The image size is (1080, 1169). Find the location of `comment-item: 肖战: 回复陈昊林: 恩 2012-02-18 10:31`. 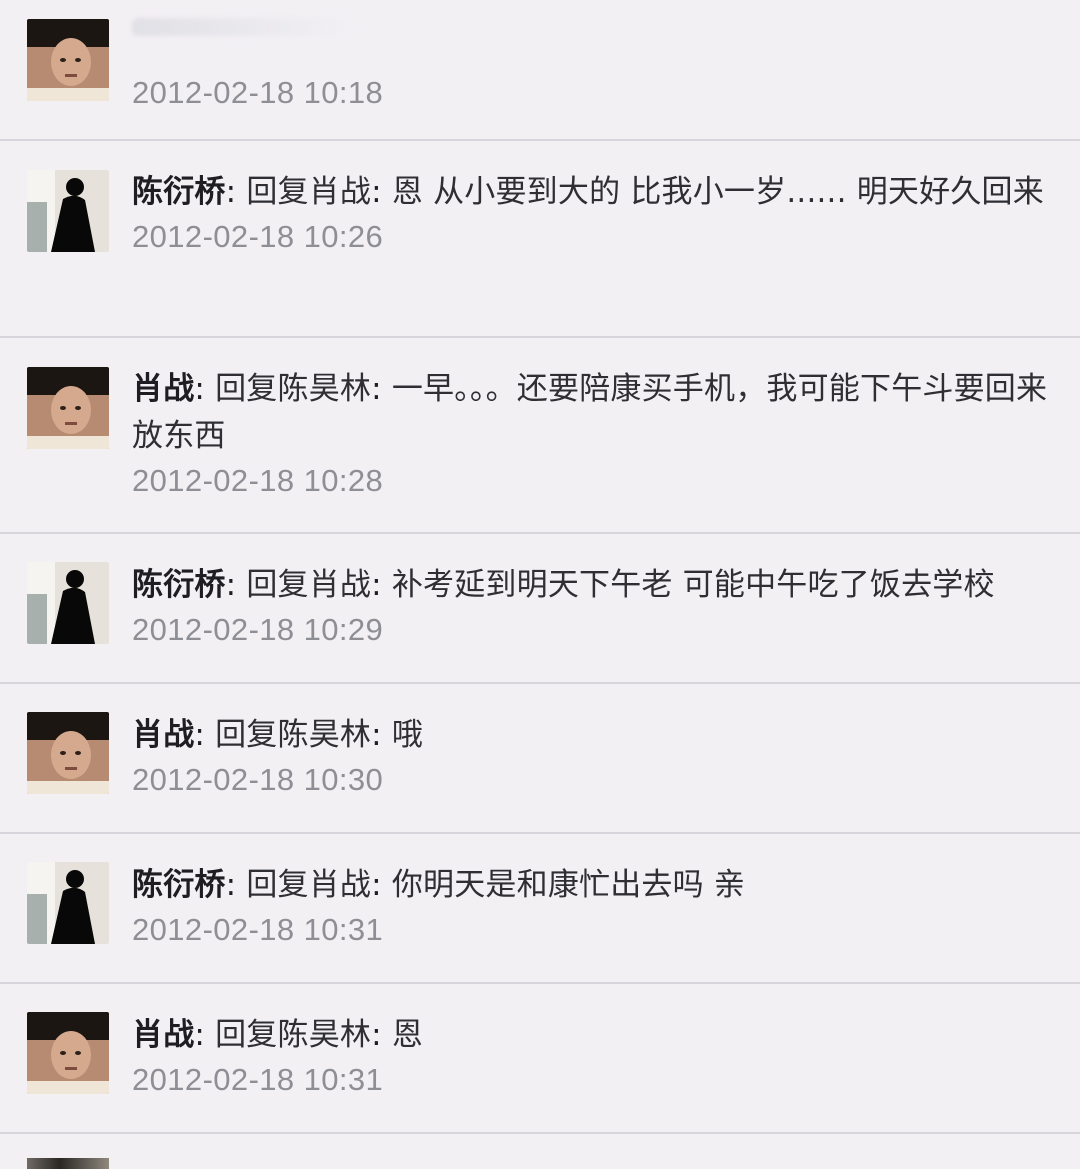

comment-item: 肖战: 回复陈昊林: 恩 2012-02-18 10:31 is located at coordinates (540, 1059).